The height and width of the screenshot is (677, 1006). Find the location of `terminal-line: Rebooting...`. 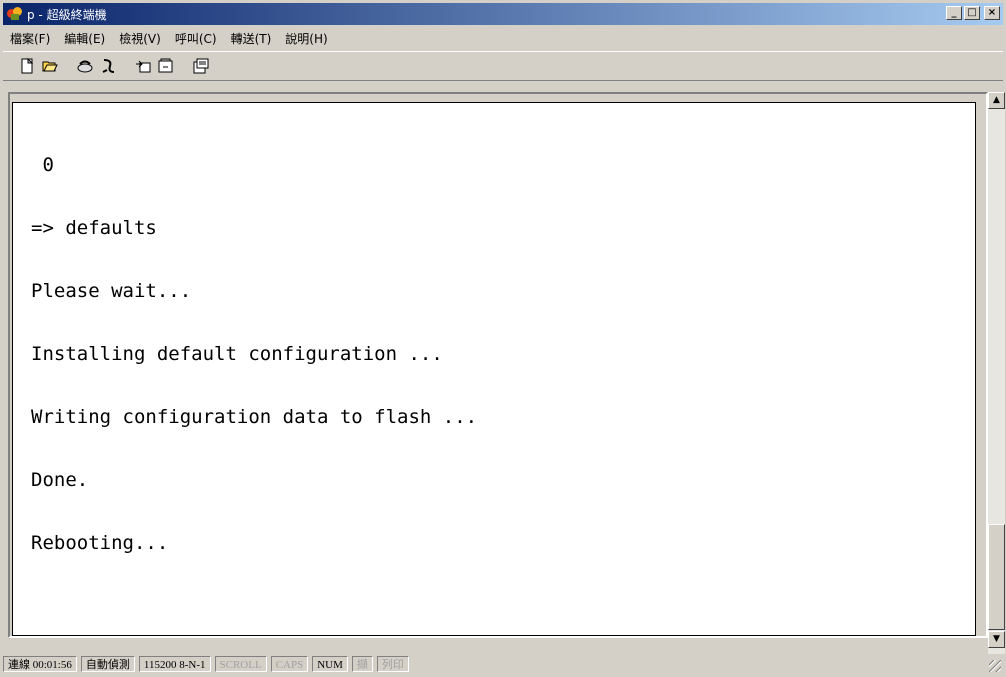

terminal-line: Rebooting... is located at coordinates (100, 543).